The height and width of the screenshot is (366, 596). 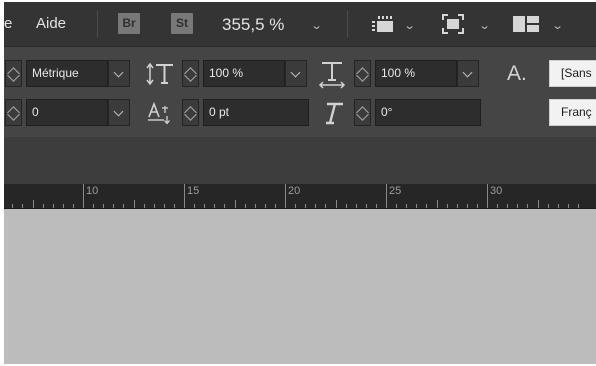 I want to click on bridge-button: Br, so click(x=129, y=23).